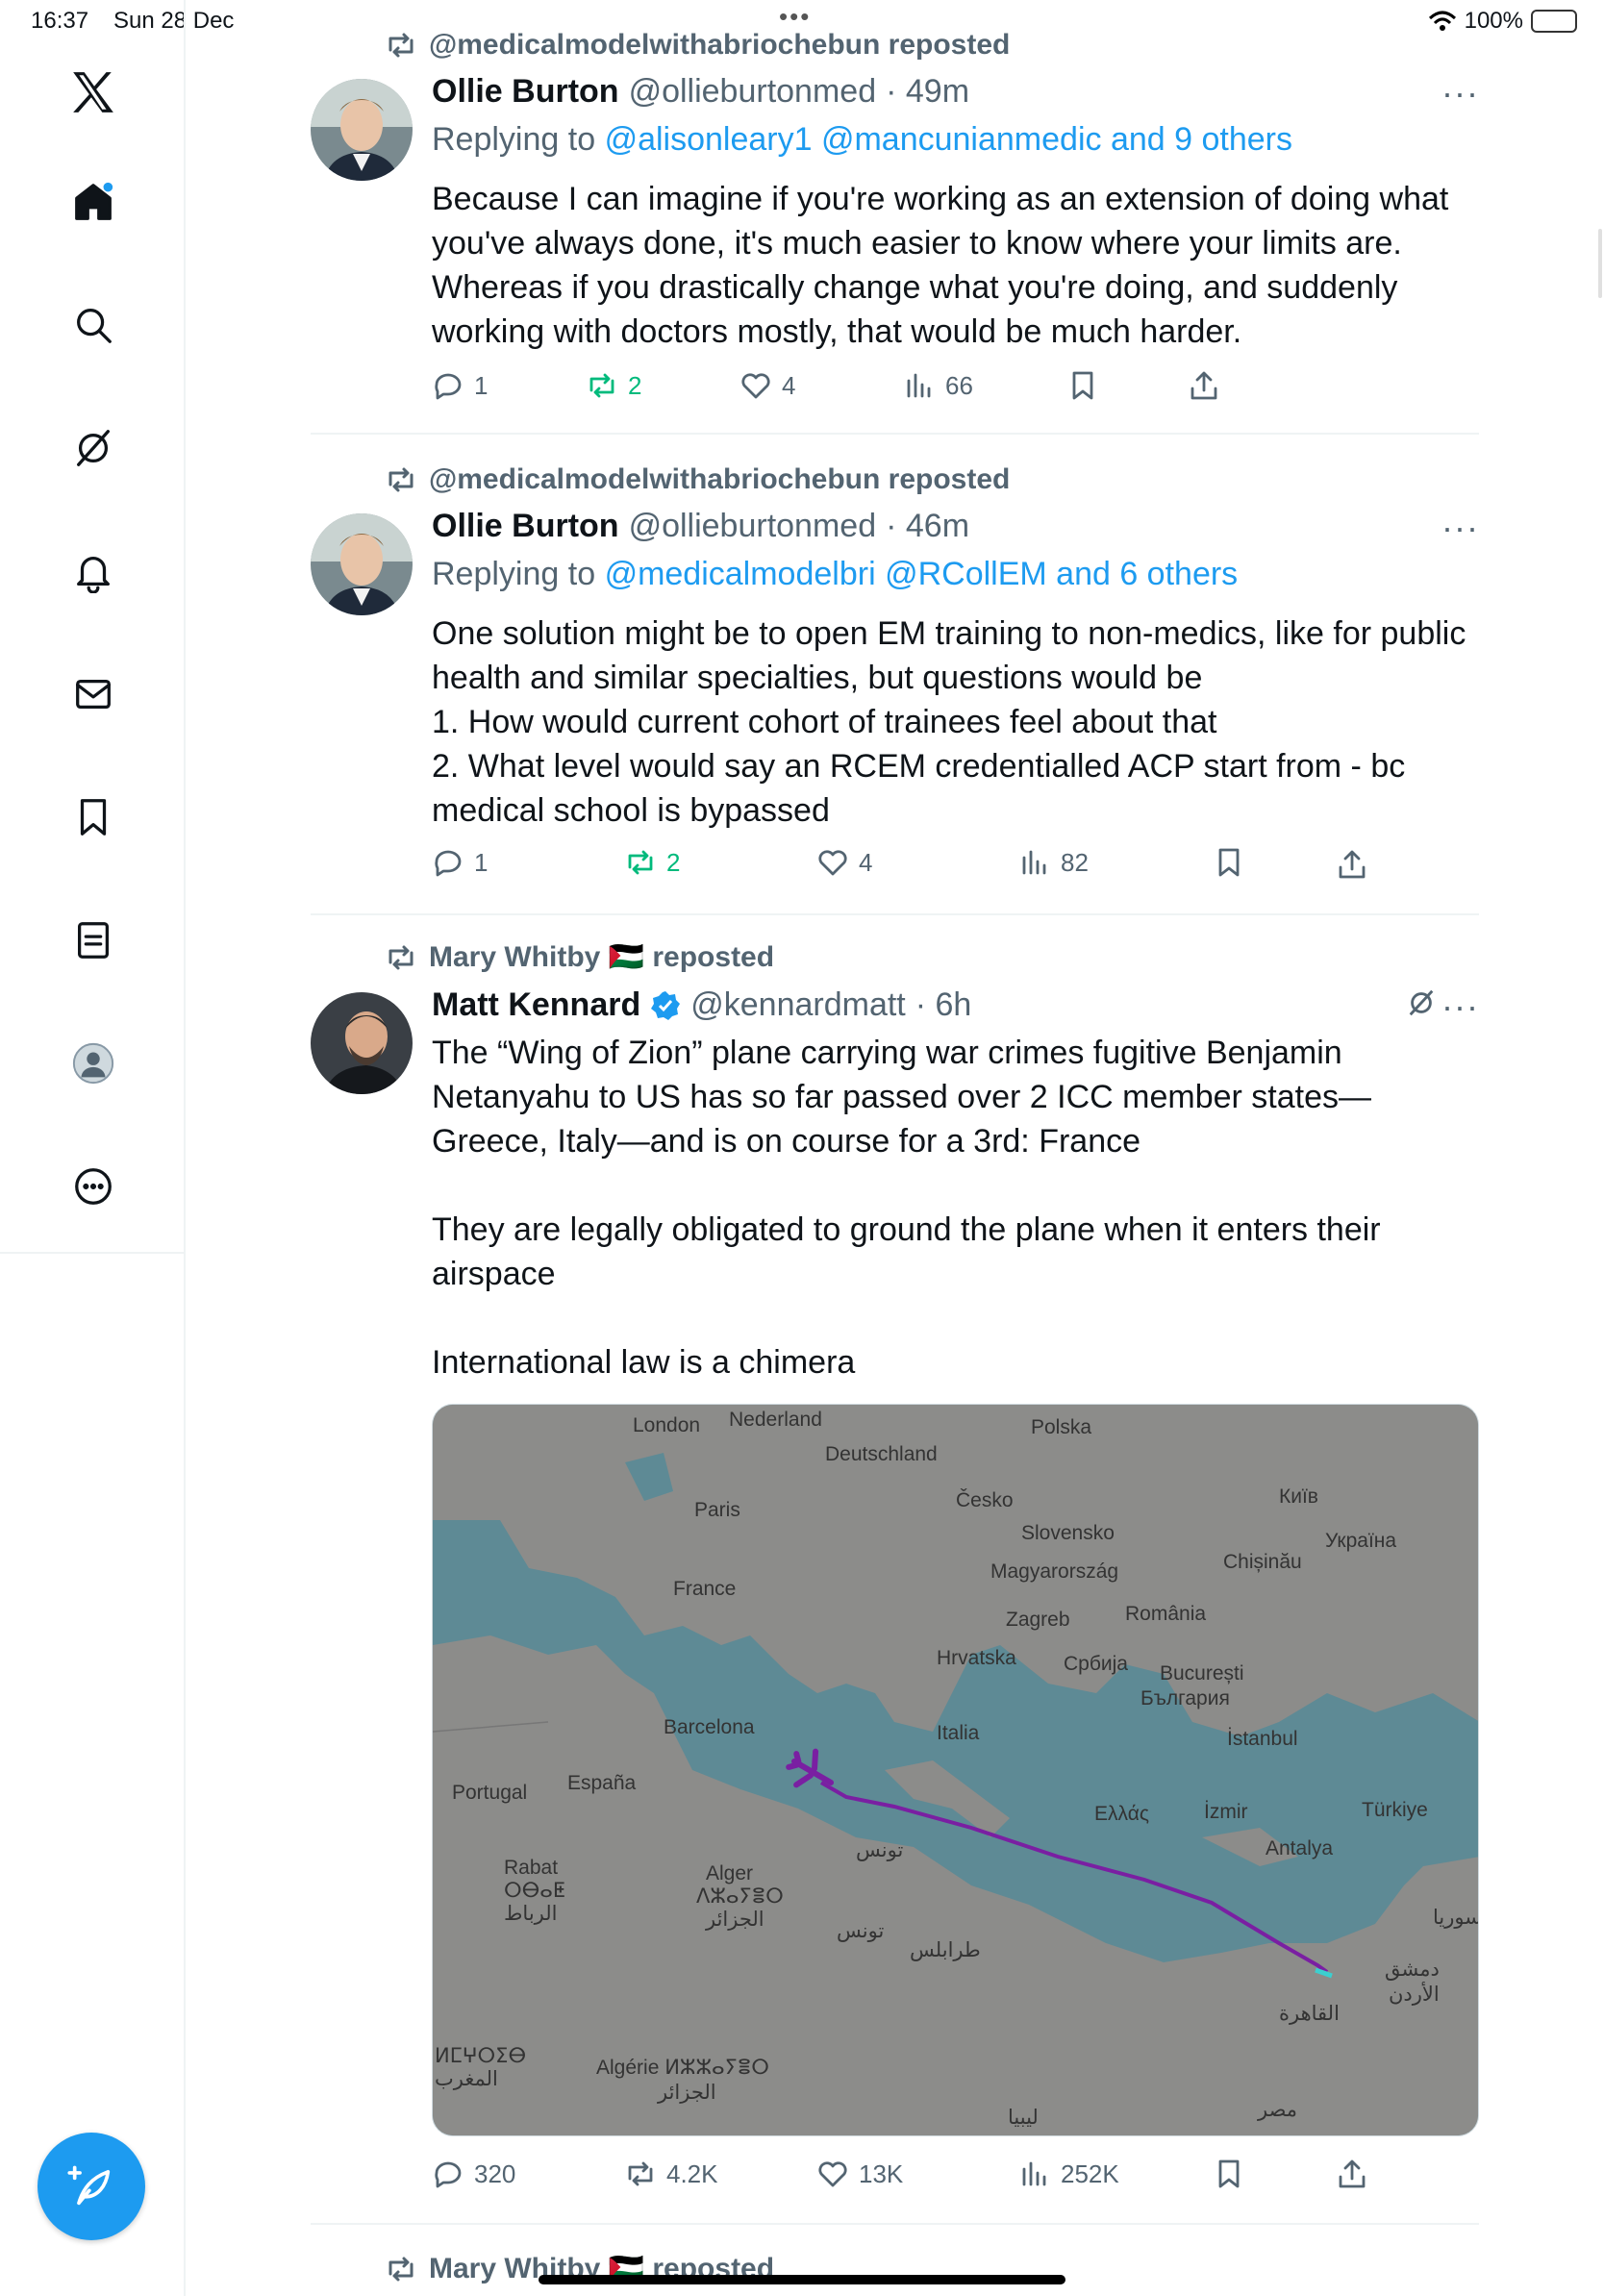 The width and height of the screenshot is (1604, 2296). I want to click on map-label: Türkiye, so click(1395, 1810).